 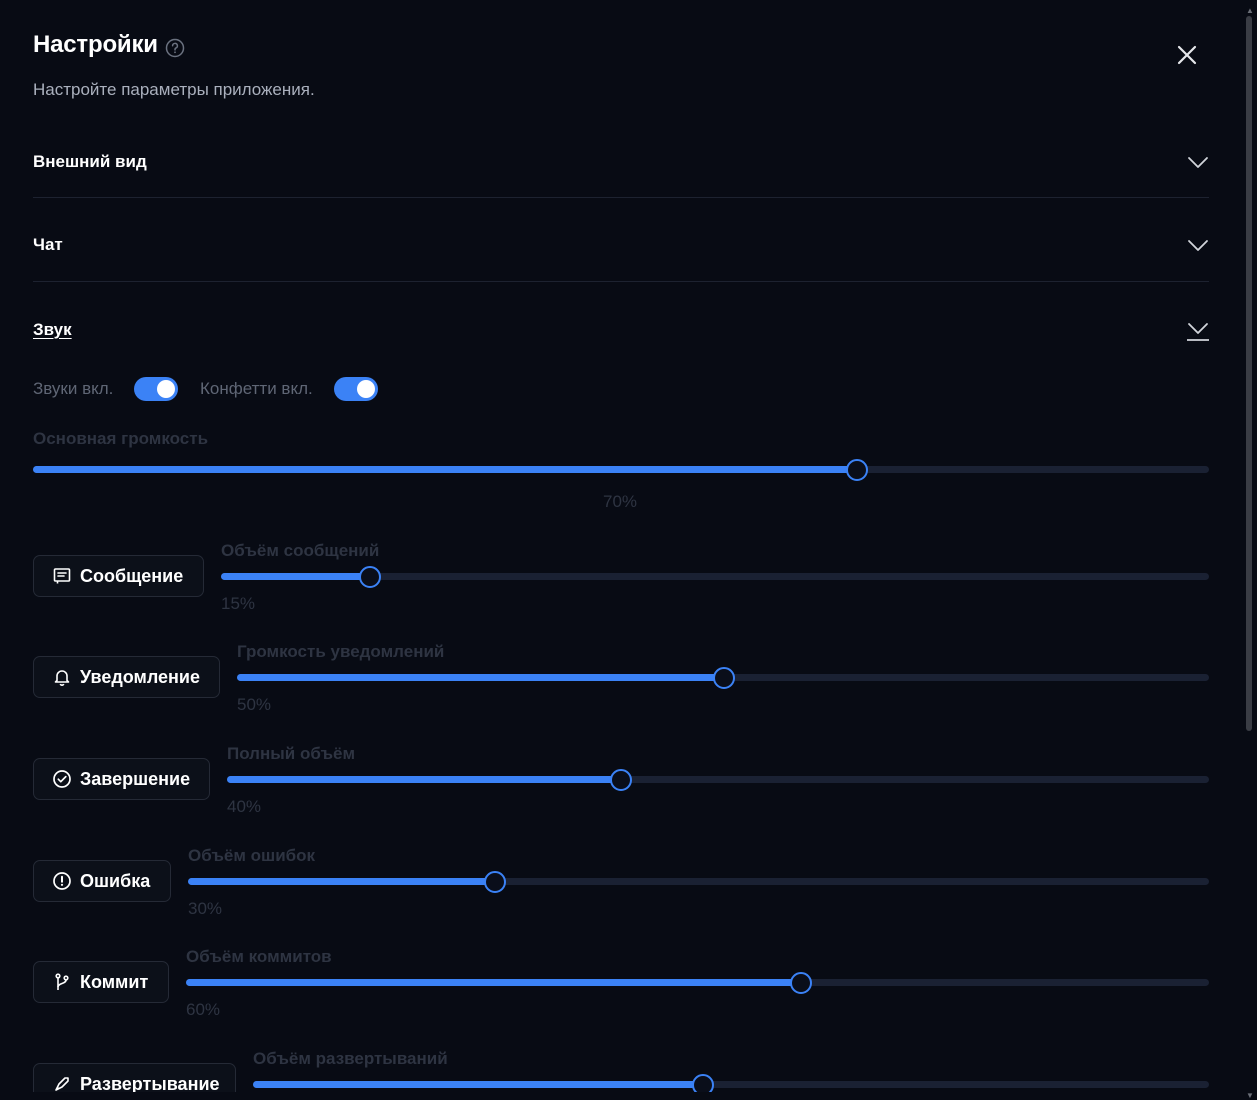 What do you see at coordinates (95, 44) in the screenshot?
I see `page-title: Настройки` at bounding box center [95, 44].